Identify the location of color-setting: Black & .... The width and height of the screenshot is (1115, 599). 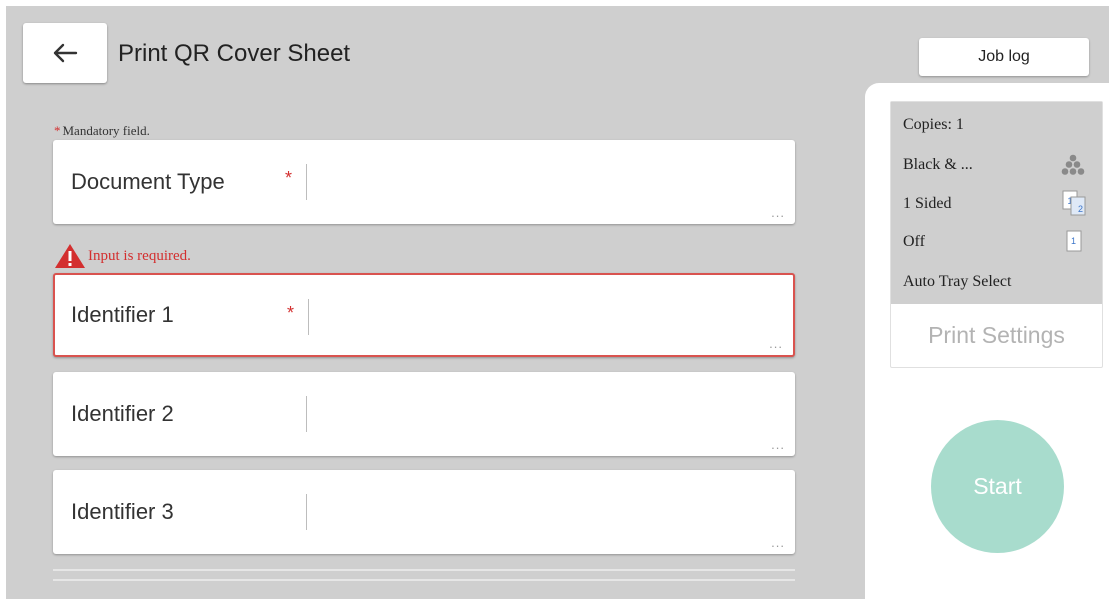
(938, 164).